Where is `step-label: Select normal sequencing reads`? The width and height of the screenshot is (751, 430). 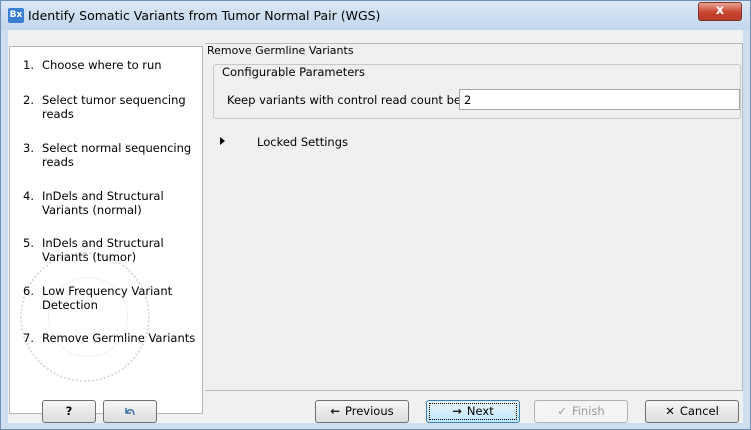 step-label: Select normal sequencing reads is located at coordinates (117, 155).